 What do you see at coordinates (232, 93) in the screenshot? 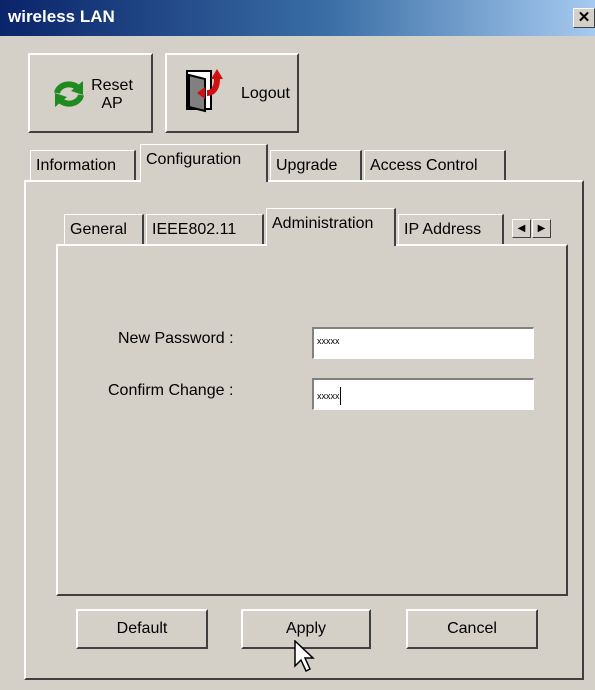
I see `logout-button: Logout` at bounding box center [232, 93].